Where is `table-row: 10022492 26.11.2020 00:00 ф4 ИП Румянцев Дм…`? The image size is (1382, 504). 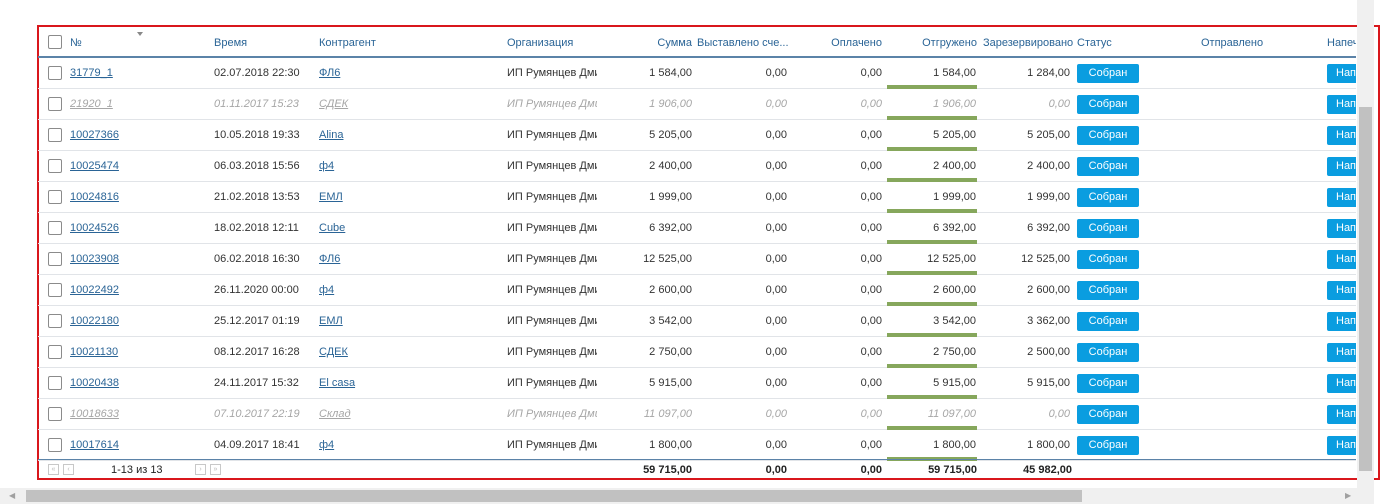 table-row: 10022492 26.11.2020 00:00 ф4 ИП Румянцев Дм… is located at coordinates (697, 290).